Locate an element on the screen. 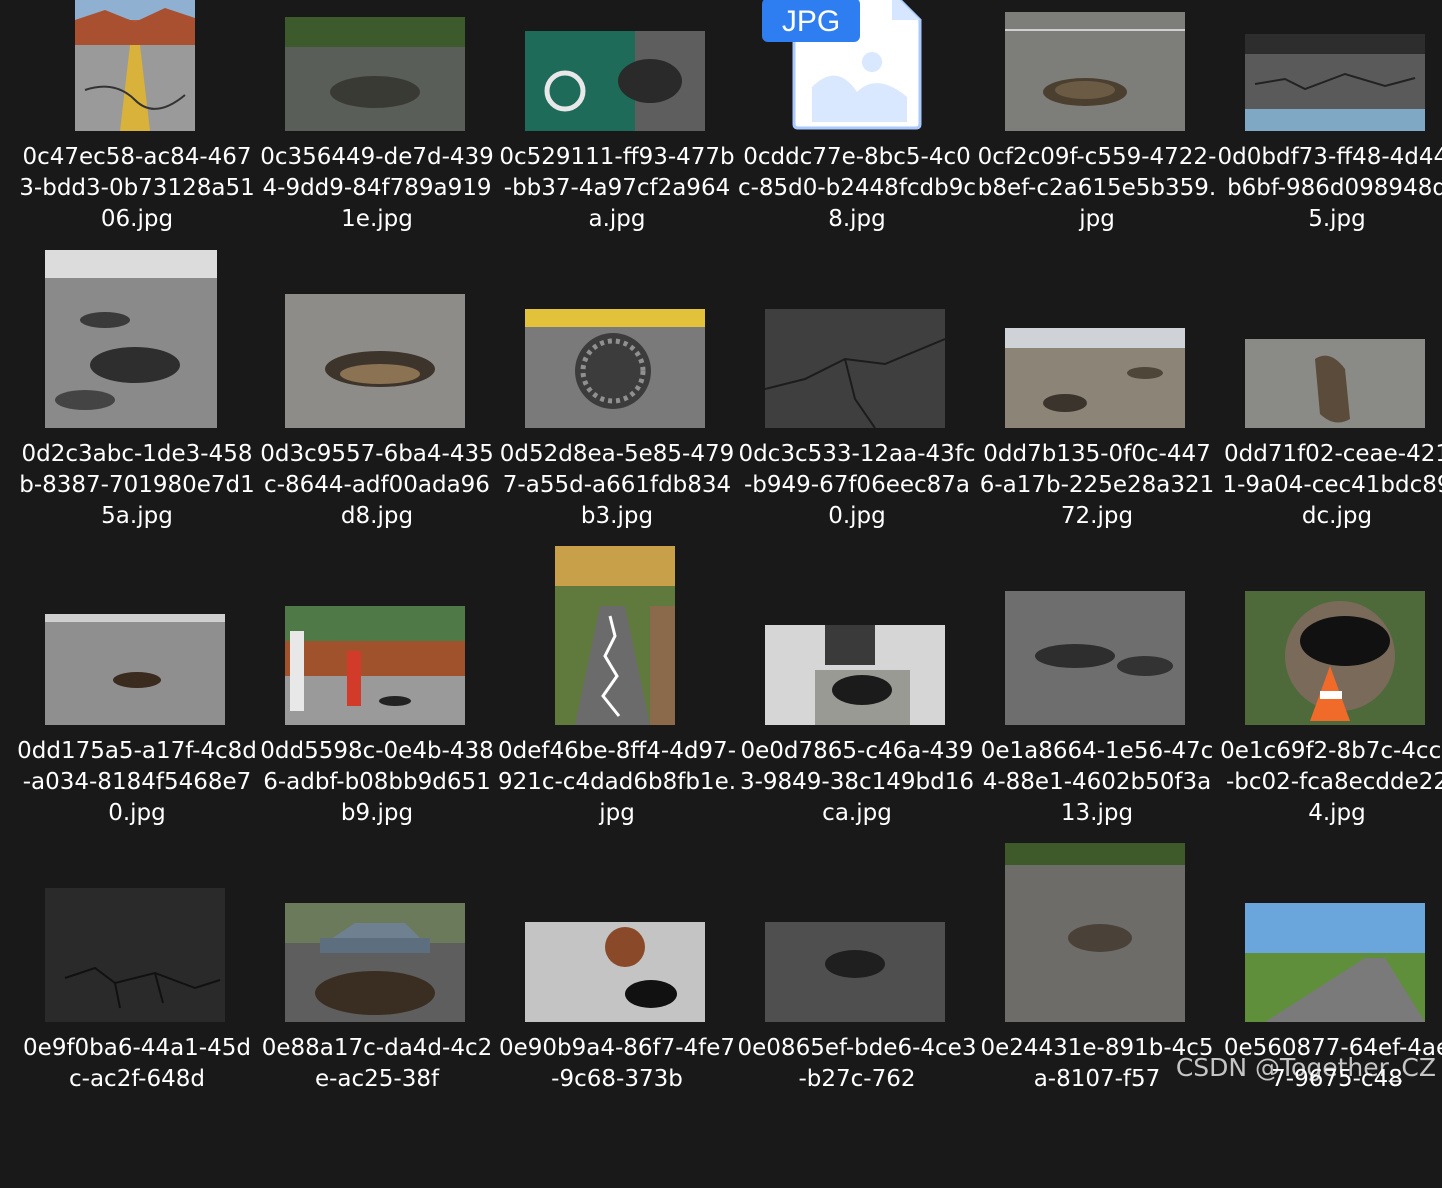  file-name: 0e1c69f2-8b7c-4ccc-bc02-fca8ecdde224.jpg is located at coordinates (1331, 782).